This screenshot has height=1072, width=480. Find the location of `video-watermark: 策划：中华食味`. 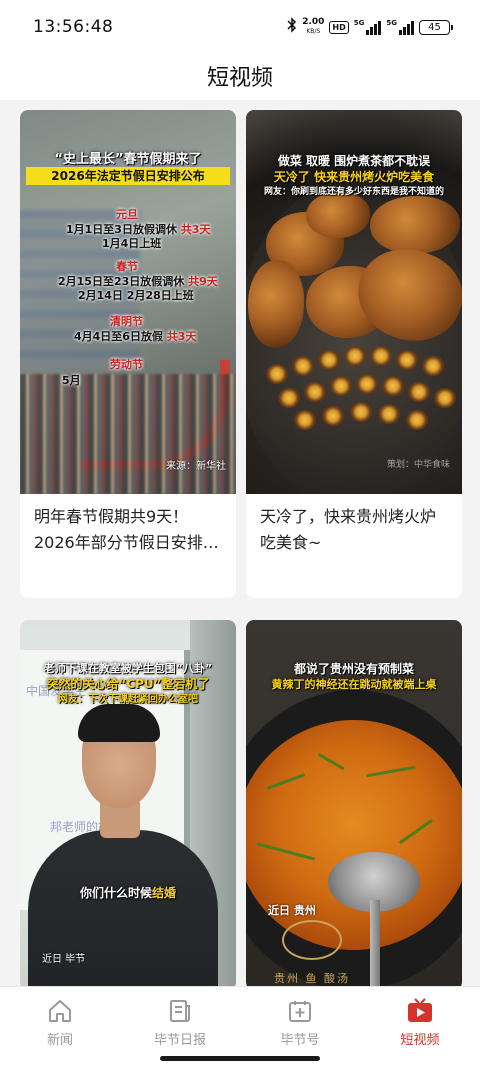

video-watermark: 策划：中华食味 is located at coordinates (418, 465).